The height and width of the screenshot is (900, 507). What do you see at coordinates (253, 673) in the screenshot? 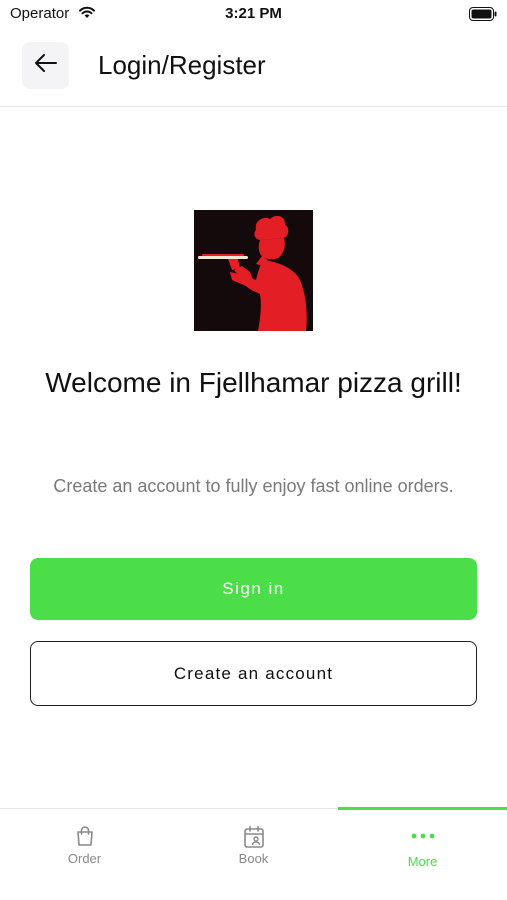
I see `create-account-button: Create an account` at bounding box center [253, 673].